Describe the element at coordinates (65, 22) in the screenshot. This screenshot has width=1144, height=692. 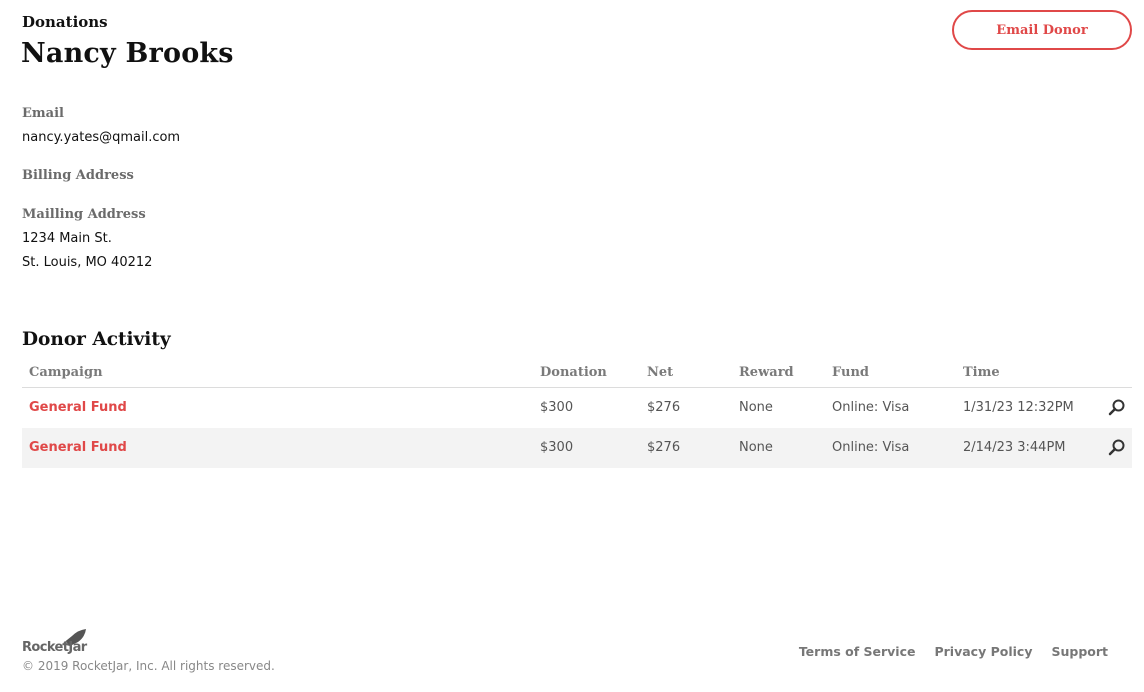
I see `breadcrumb: Donations` at that location.